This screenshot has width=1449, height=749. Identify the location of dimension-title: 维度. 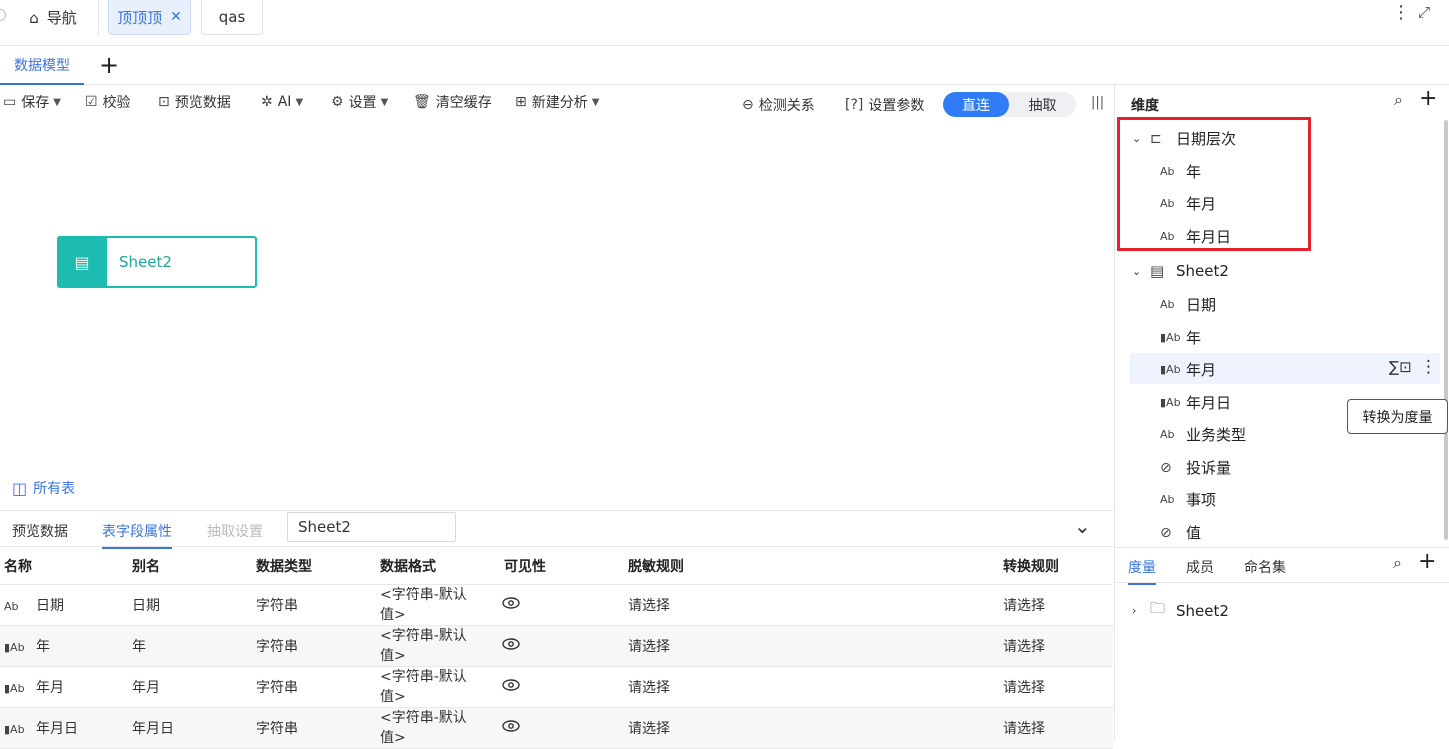
(1145, 106).